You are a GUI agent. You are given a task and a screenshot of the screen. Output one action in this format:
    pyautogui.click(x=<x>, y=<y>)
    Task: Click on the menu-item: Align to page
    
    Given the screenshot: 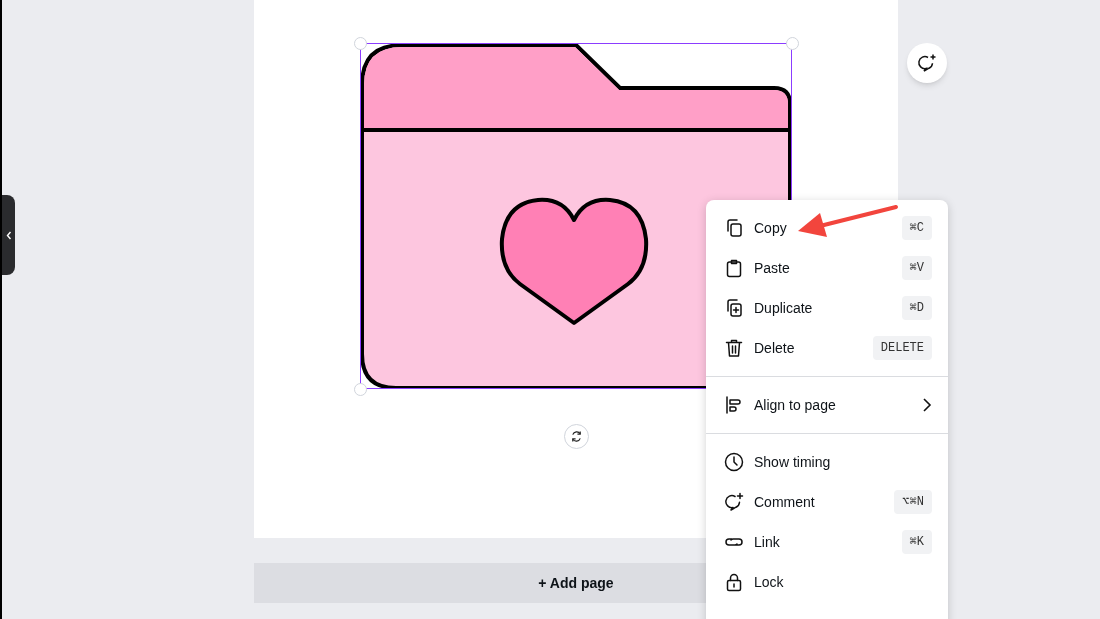 What is the action you would take?
    pyautogui.click(x=827, y=405)
    